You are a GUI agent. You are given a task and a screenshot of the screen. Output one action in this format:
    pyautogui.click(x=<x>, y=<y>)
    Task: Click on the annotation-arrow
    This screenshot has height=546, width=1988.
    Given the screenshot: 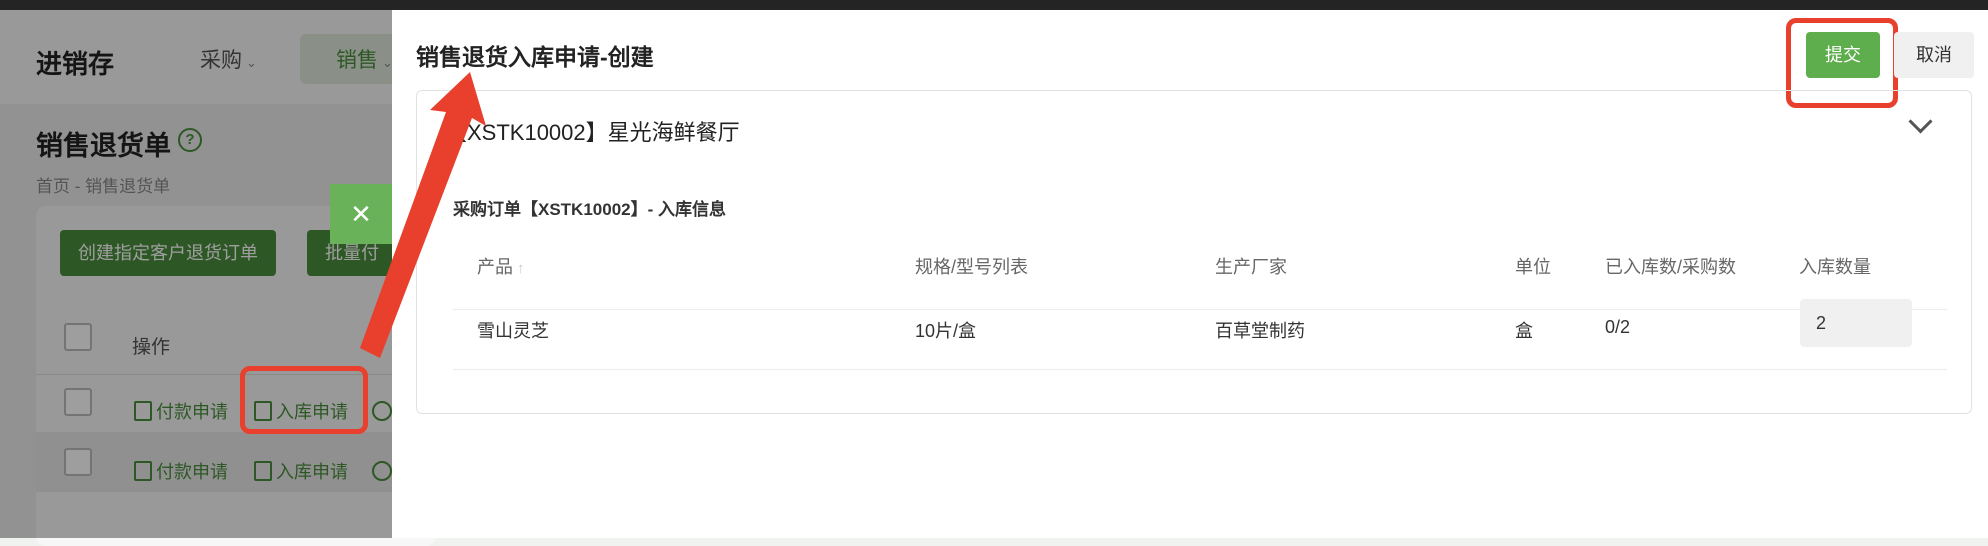 What is the action you would take?
    pyautogui.click(x=423, y=215)
    